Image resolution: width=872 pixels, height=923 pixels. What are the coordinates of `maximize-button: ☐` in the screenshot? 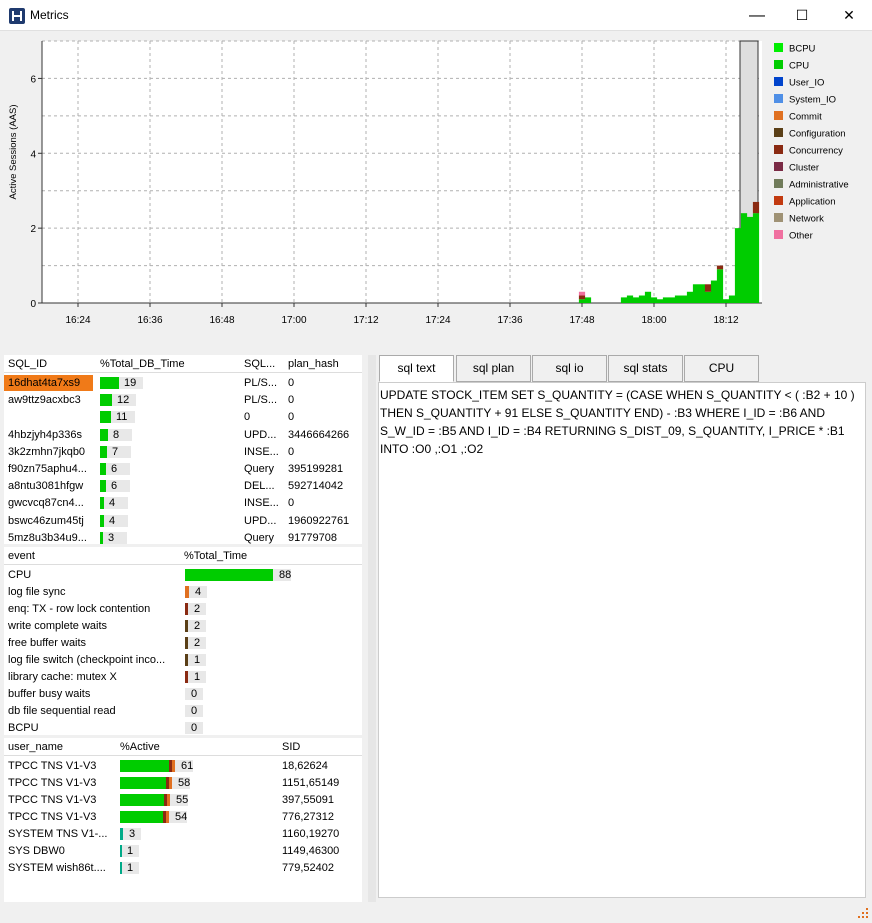 It's located at (802, 15).